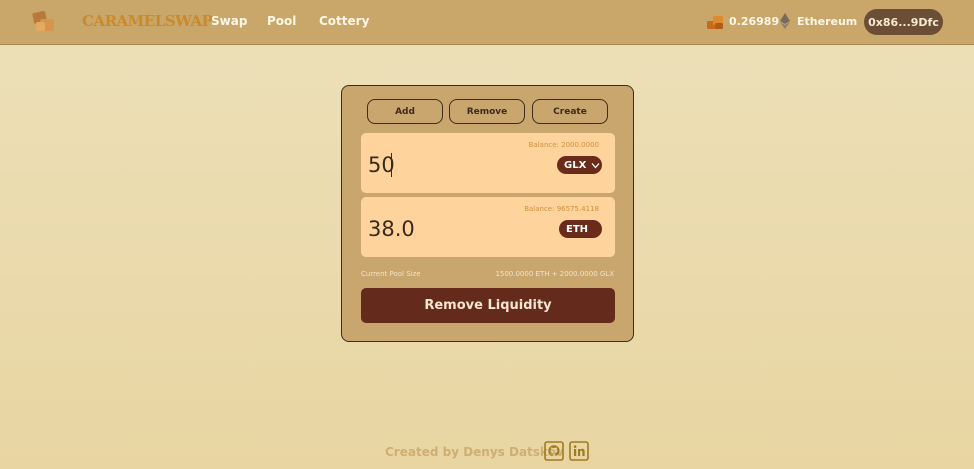 The image size is (974, 469). I want to click on github-icon, so click(554, 451).